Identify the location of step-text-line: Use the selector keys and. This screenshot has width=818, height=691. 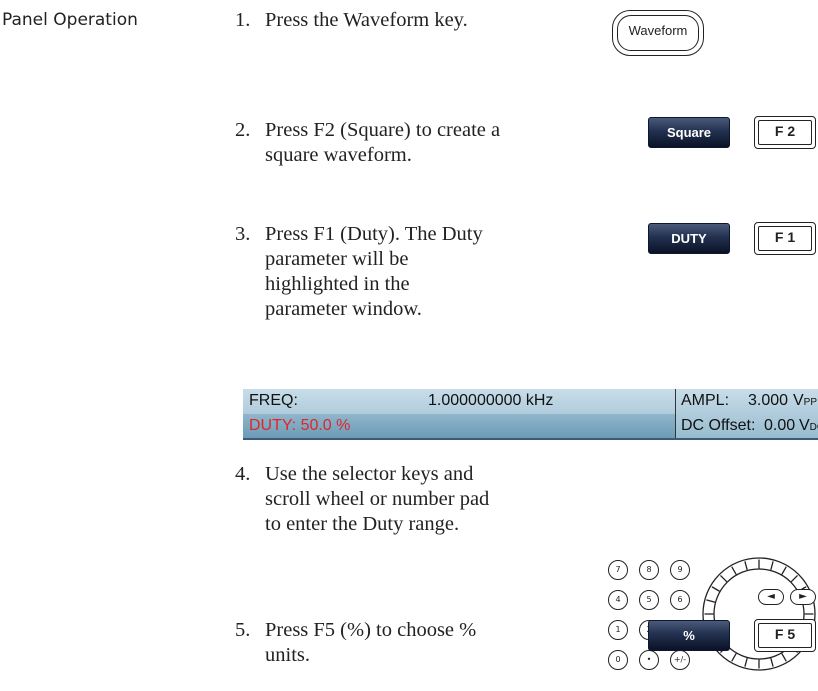
(369, 474).